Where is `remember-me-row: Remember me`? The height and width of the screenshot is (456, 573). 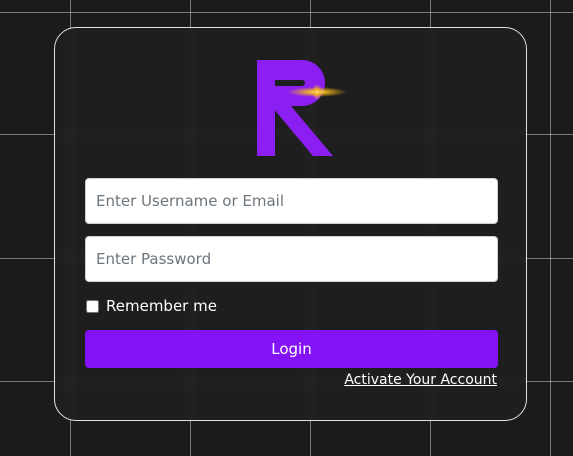 remember-me-row: Remember me is located at coordinates (151, 306).